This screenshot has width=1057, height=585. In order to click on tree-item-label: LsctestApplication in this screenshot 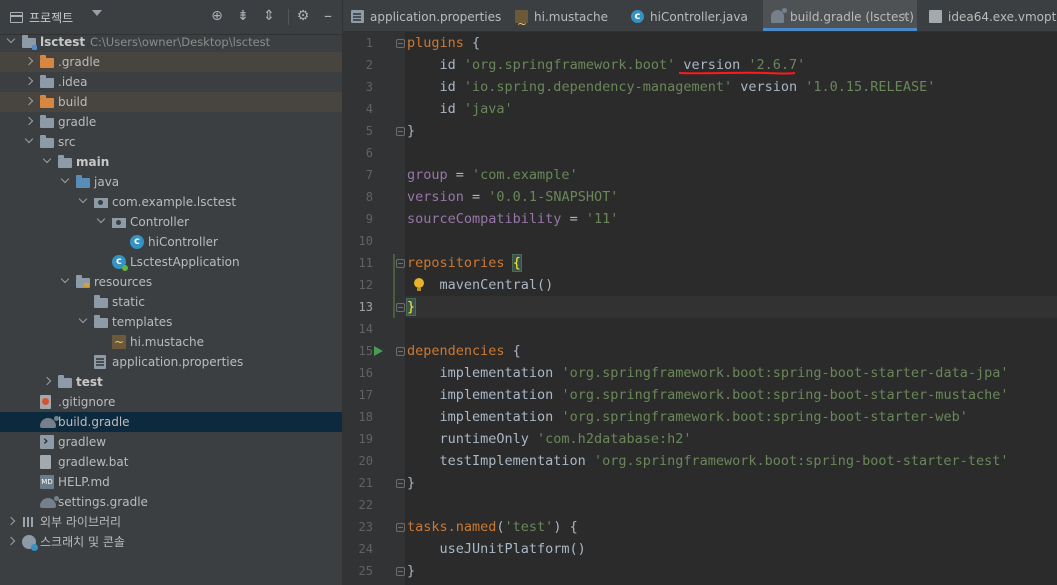, I will do `click(185, 262)`.